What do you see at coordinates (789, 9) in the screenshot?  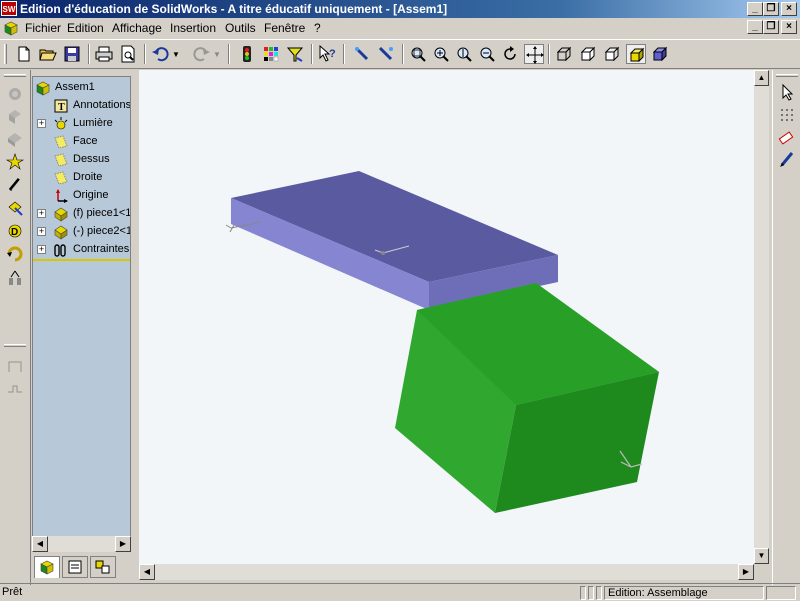 I see `close-button: ×` at bounding box center [789, 9].